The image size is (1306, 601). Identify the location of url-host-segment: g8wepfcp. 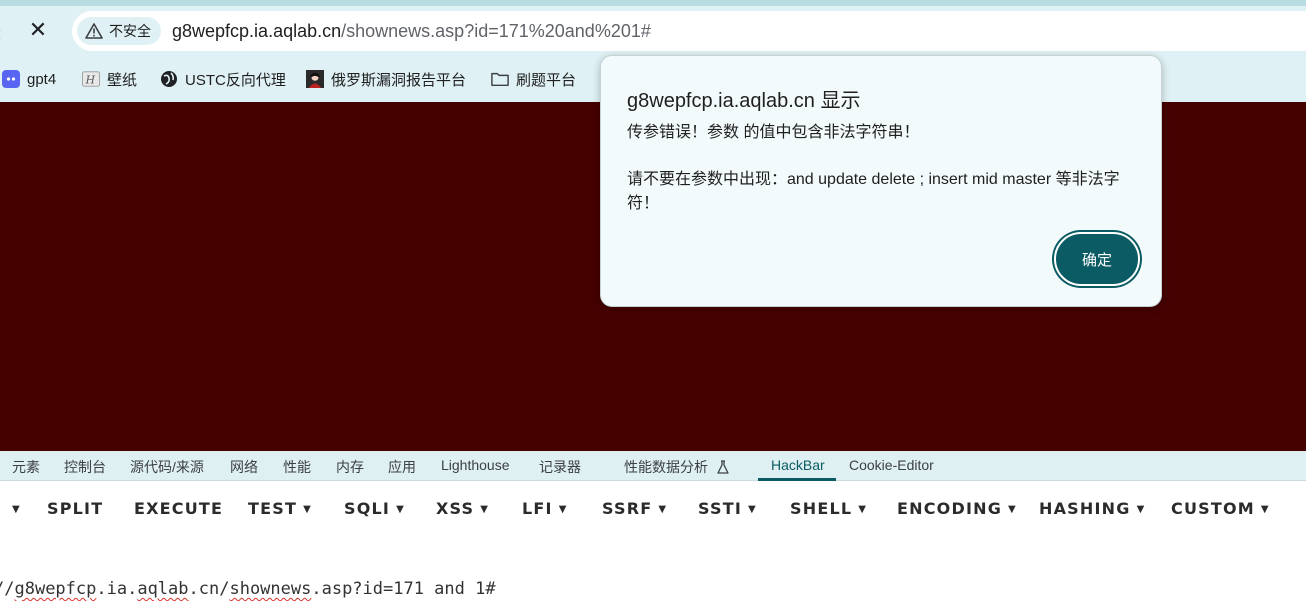
(55, 589).